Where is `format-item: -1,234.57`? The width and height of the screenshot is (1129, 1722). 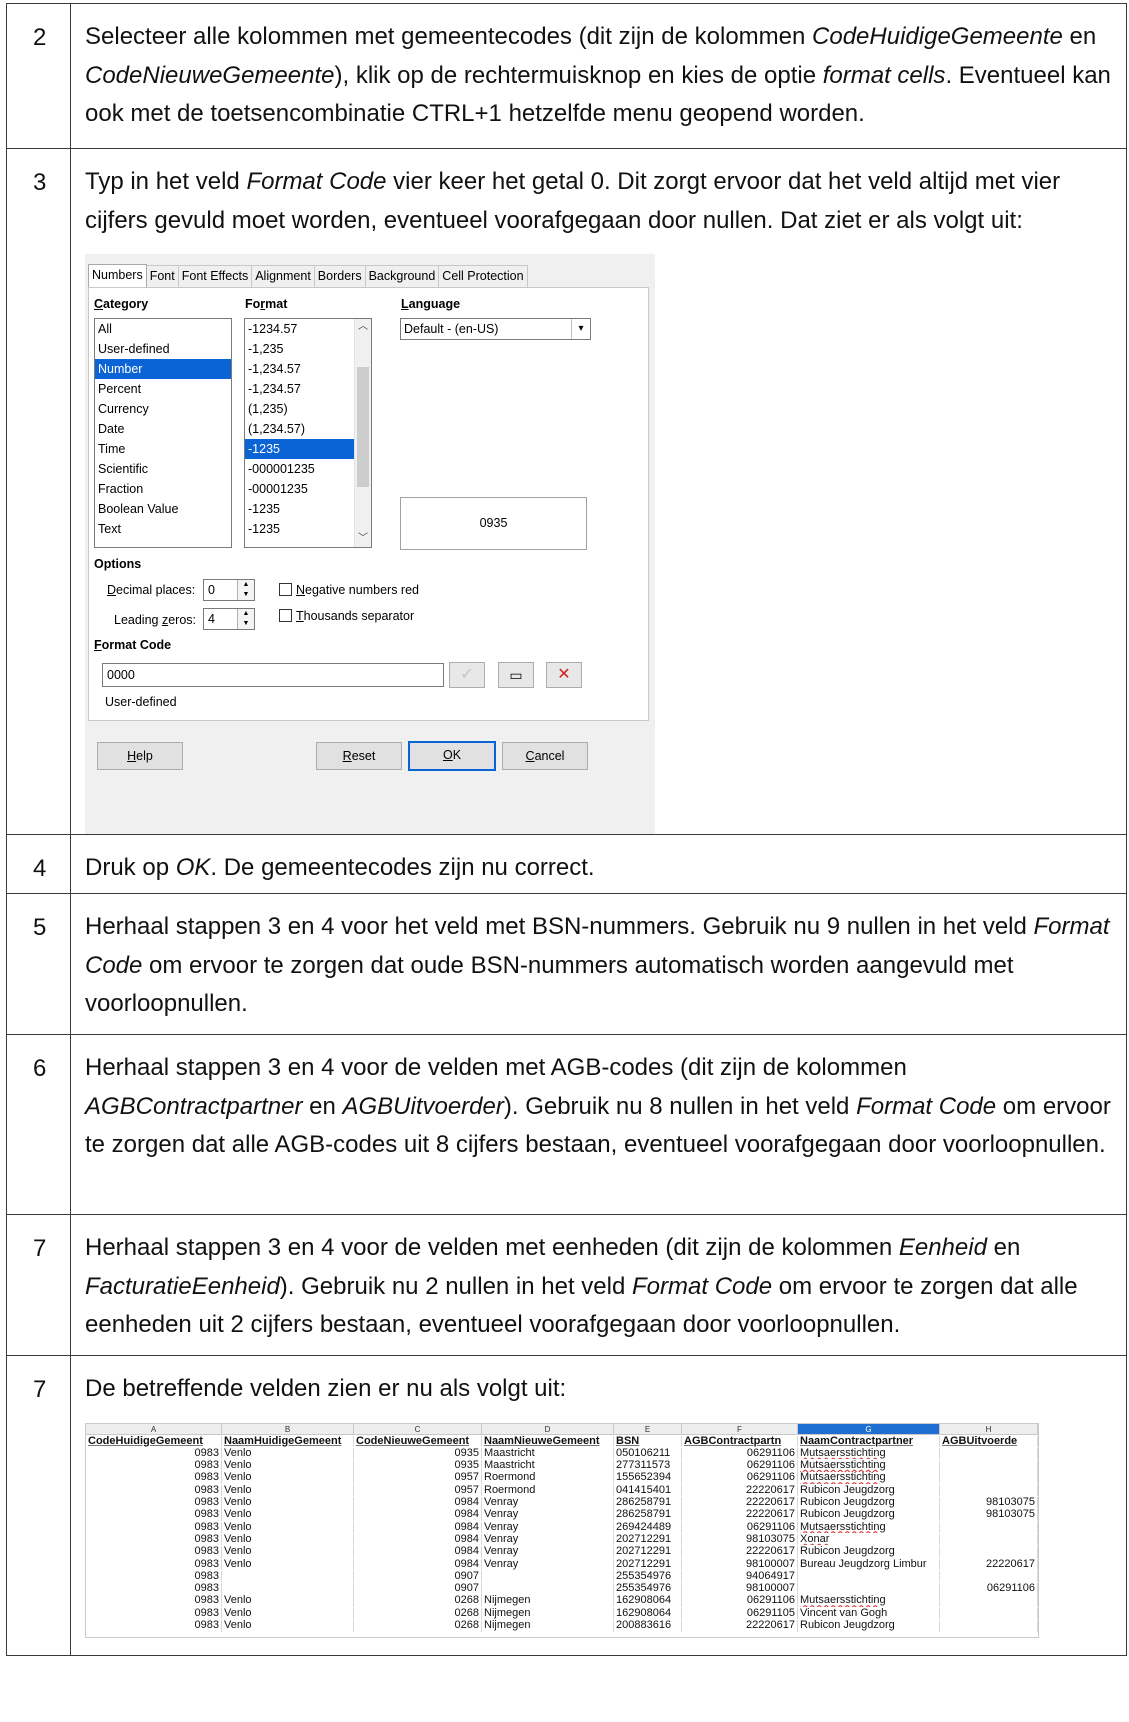
format-item: -1,234.57 is located at coordinates (299, 369).